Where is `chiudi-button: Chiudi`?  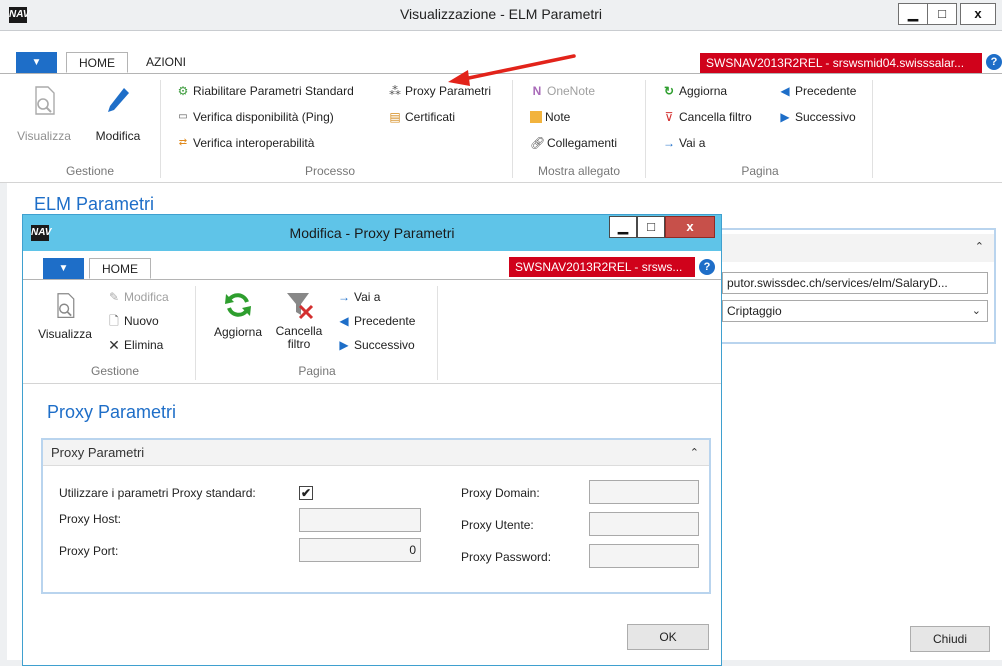 chiudi-button: Chiudi is located at coordinates (950, 639).